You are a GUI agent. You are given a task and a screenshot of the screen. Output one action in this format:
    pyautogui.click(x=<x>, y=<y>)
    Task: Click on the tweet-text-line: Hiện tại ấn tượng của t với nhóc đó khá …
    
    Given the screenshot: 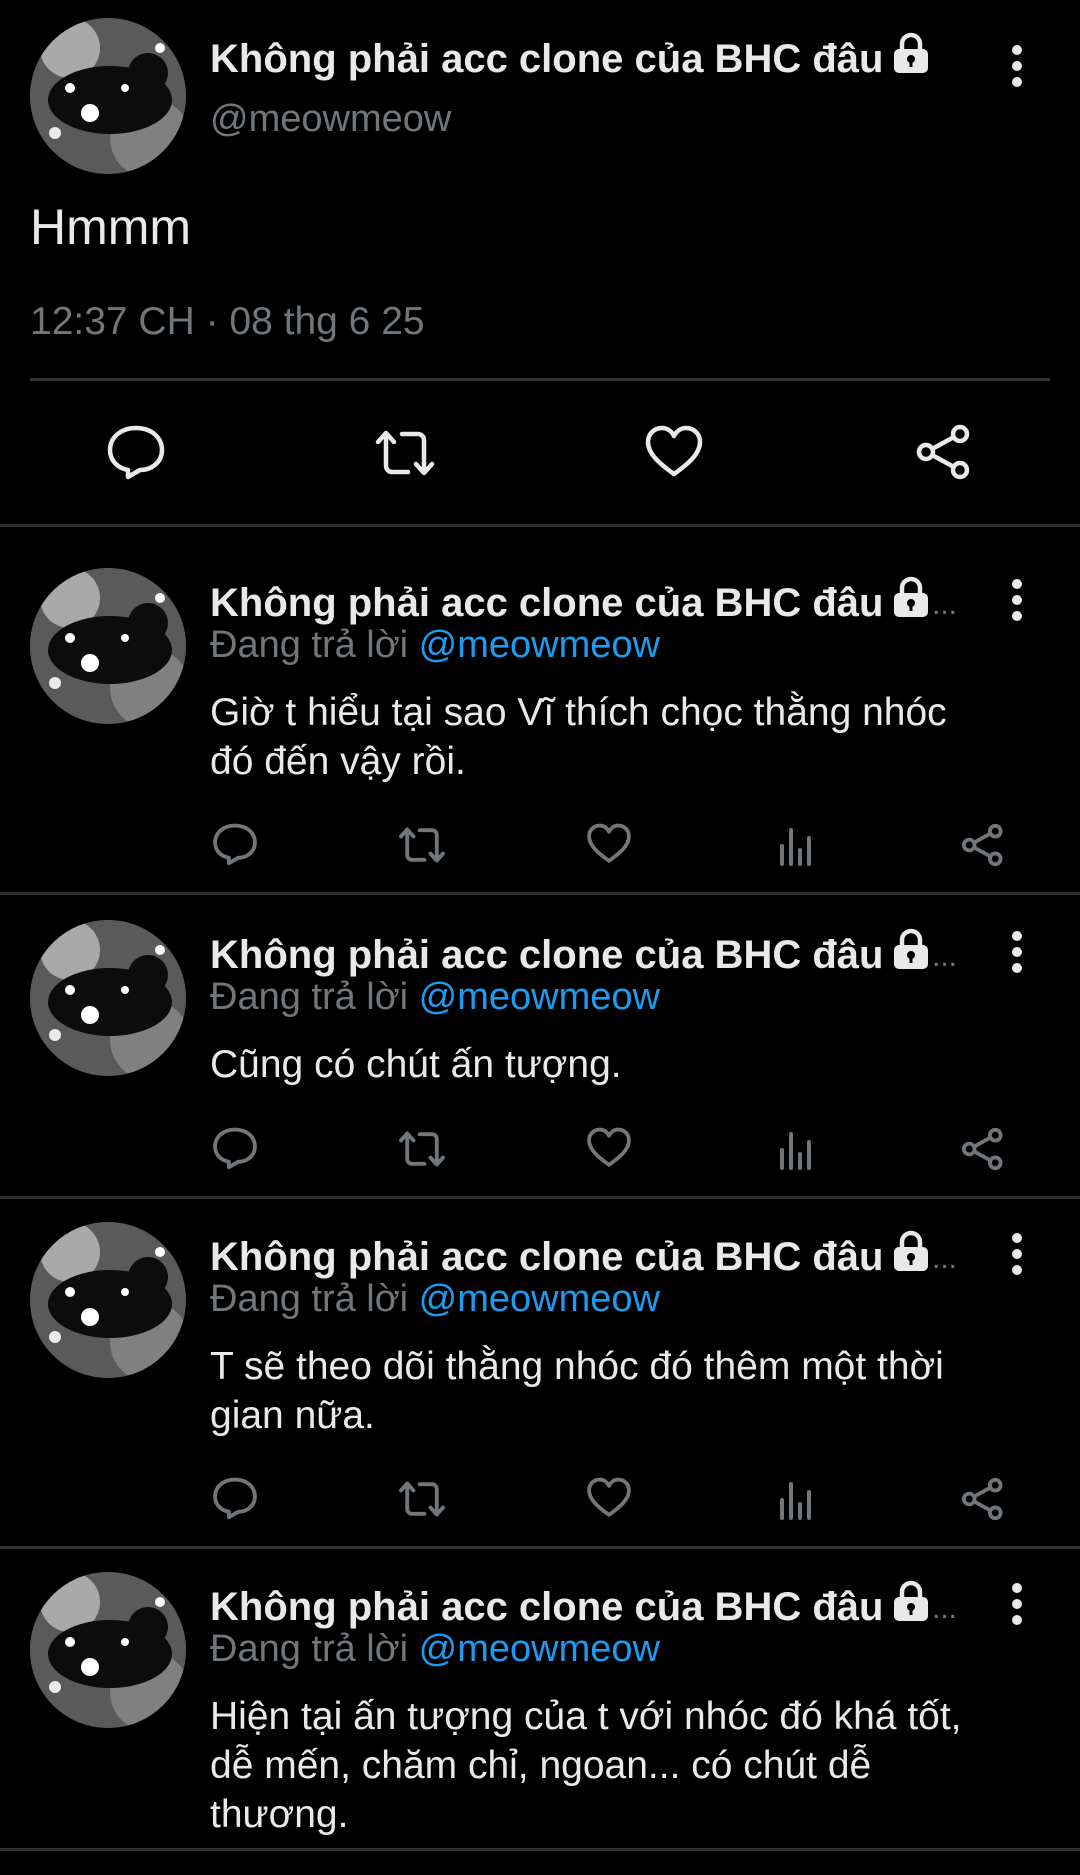 What is the action you would take?
    pyautogui.click(x=586, y=1716)
    